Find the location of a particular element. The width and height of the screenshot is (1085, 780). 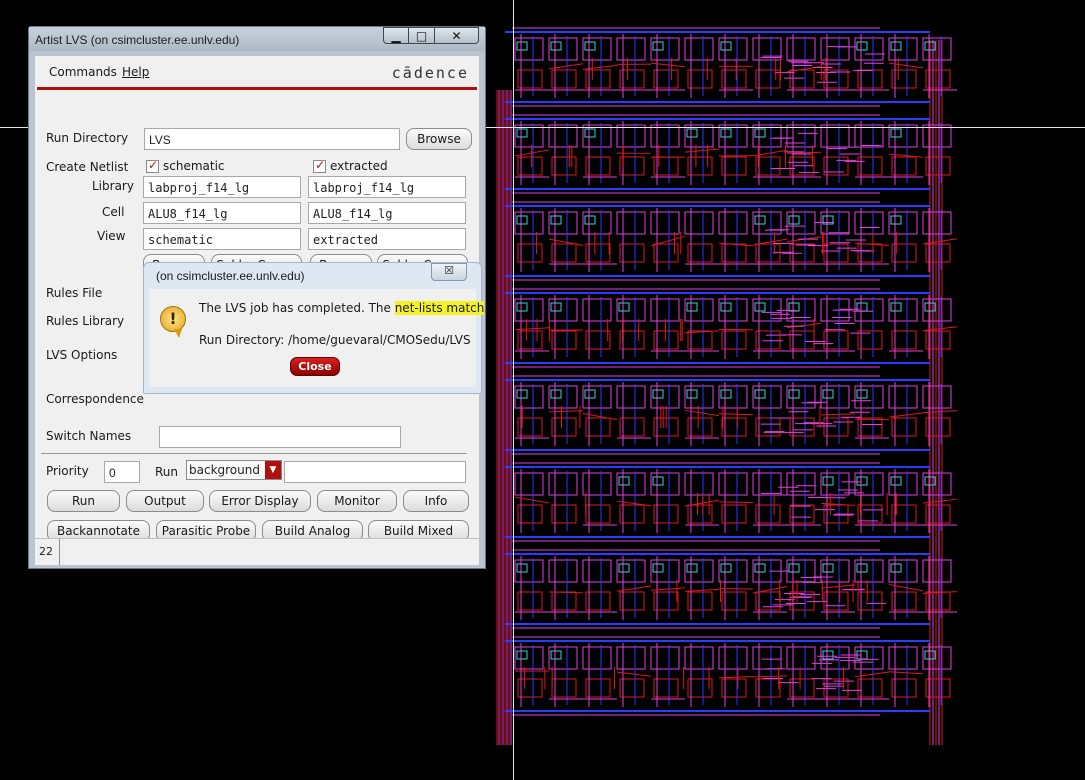

schematic-checkbox-label: schematic is located at coordinates (194, 166).